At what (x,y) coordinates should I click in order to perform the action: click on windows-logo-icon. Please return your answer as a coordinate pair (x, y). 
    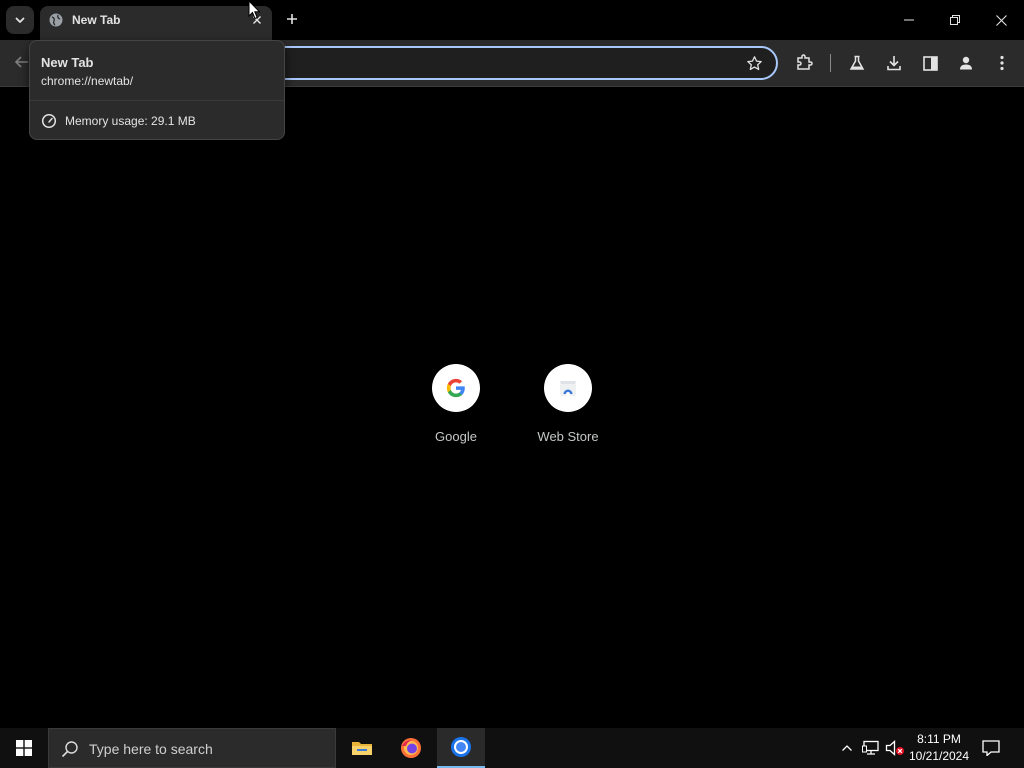
    Looking at the image, I should click on (24, 748).